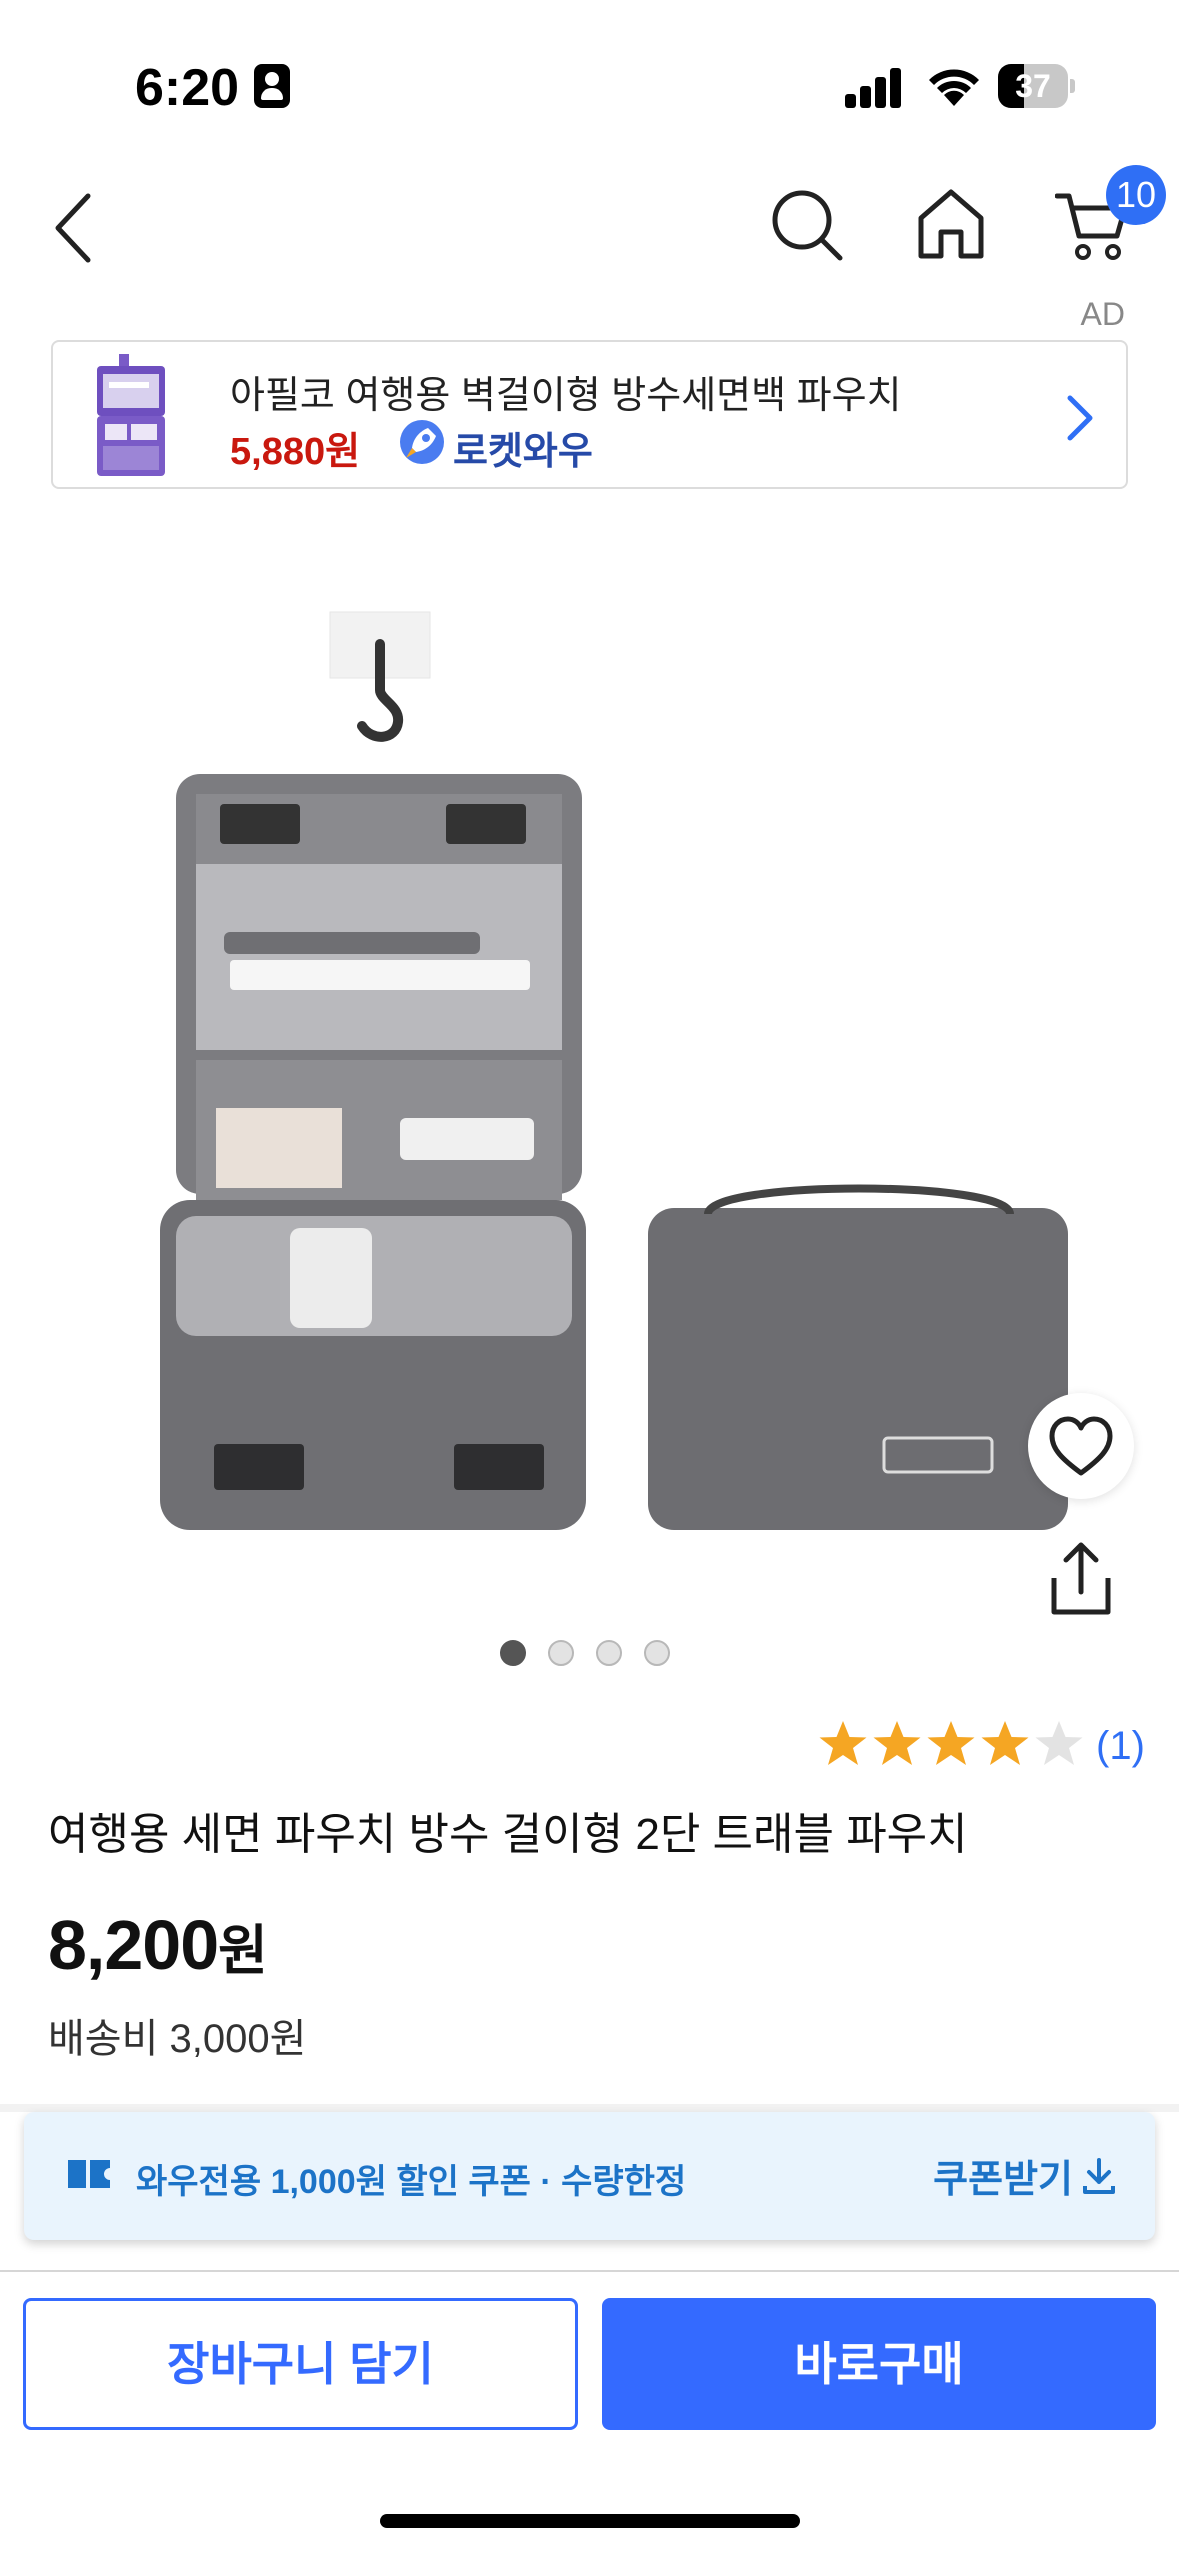 This screenshot has height=2556, width=1179. I want to click on ad-product-thumbnail, so click(131, 415).